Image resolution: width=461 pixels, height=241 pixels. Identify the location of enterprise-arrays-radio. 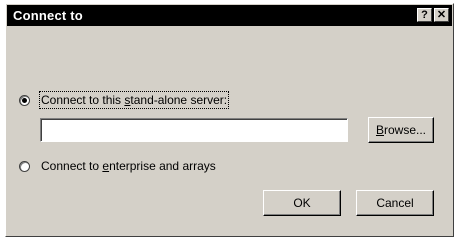
(24, 166).